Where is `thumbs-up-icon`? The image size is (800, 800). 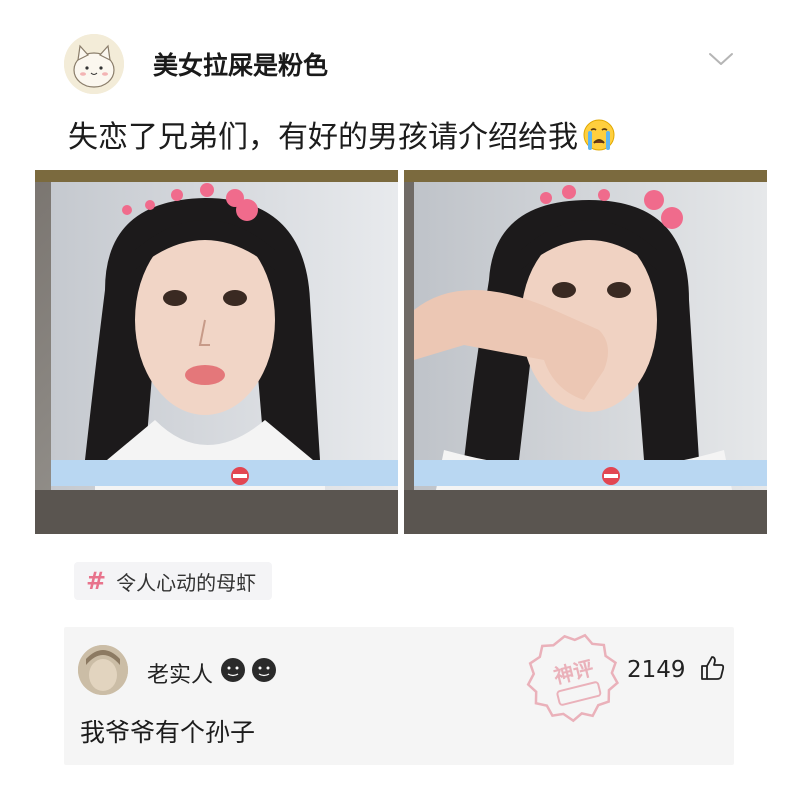
thumbs-up-icon is located at coordinates (712, 668).